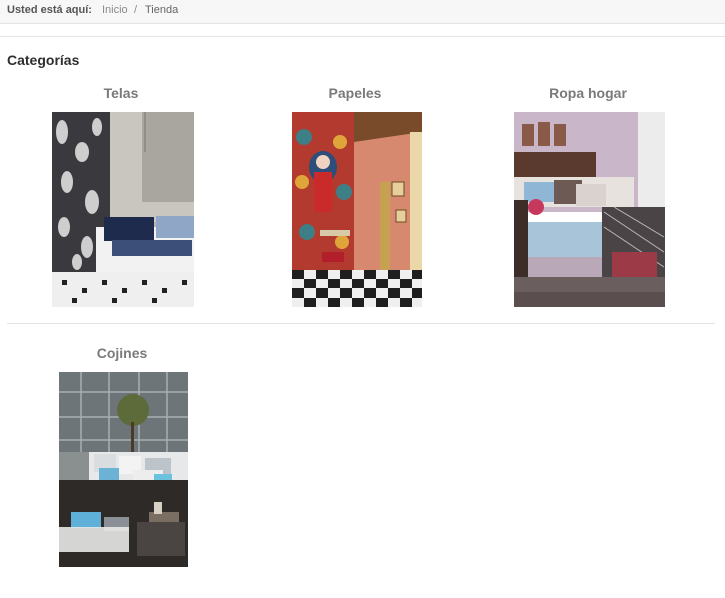 This screenshot has width=725, height=598. What do you see at coordinates (115, 10) in the screenshot?
I see `breadcrumb-link-inicio: Inicio` at bounding box center [115, 10].